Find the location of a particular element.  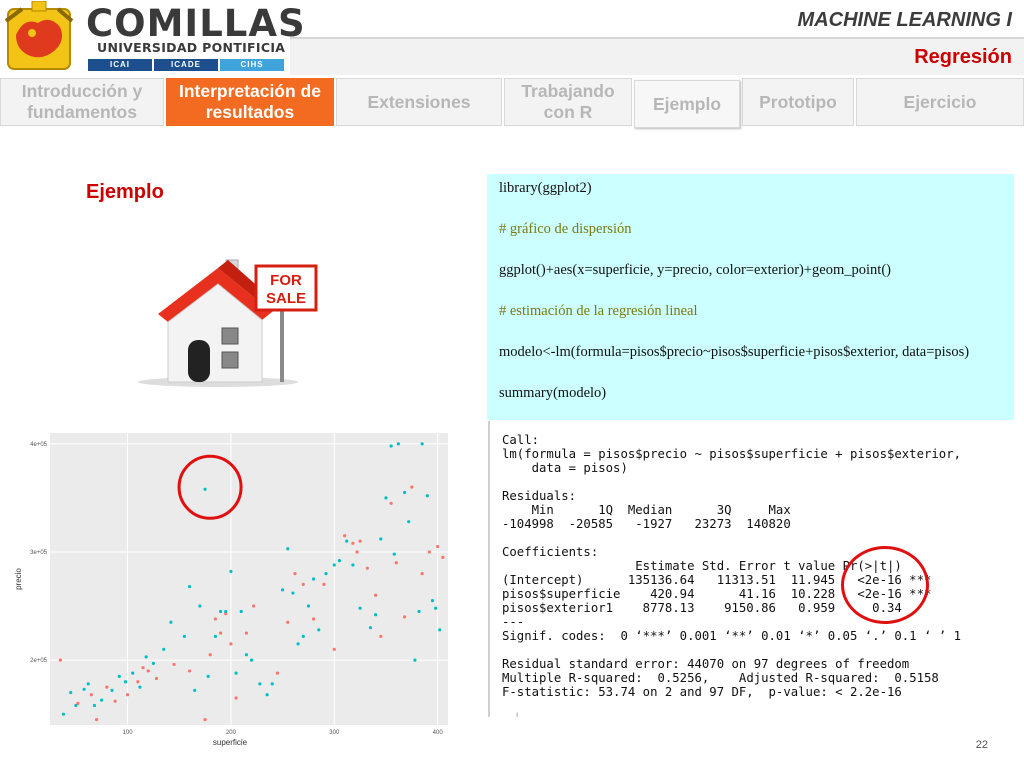

slide-title: Ejemplo is located at coordinates (125, 192).